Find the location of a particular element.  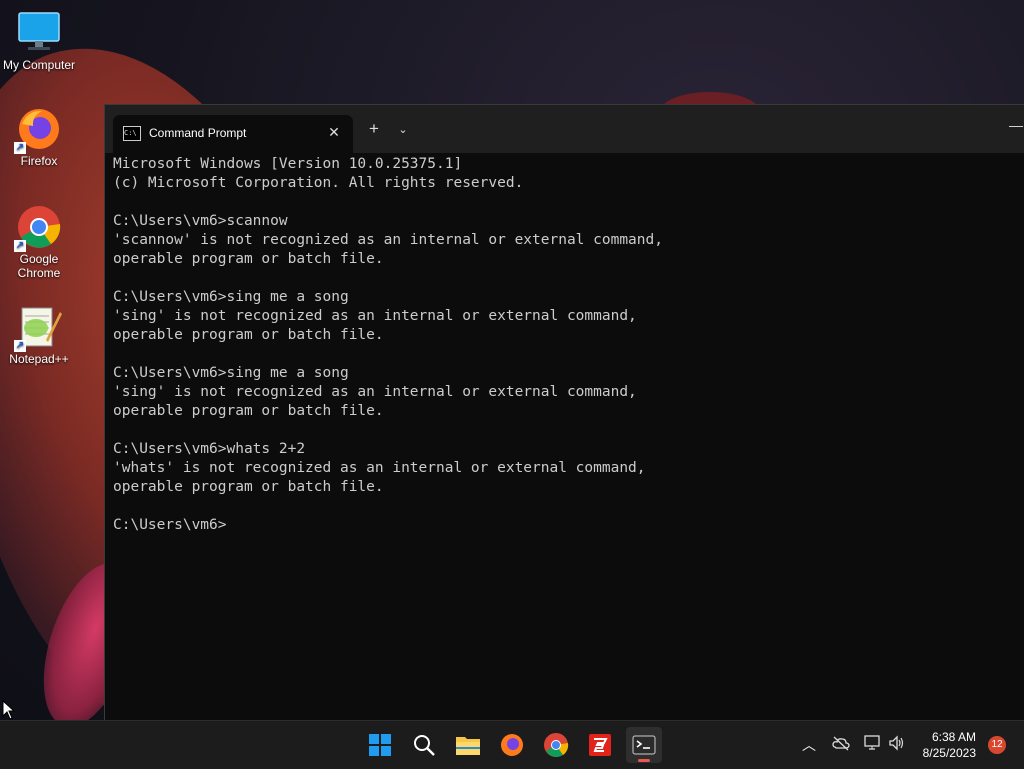

network-icon is located at coordinates (873, 744).